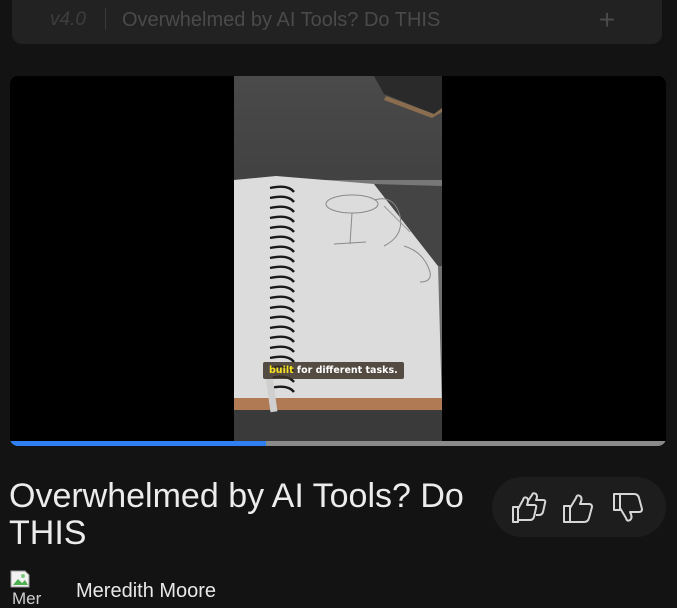 The height and width of the screenshot is (608, 677). I want to click on progress-bar, so click(338, 443).